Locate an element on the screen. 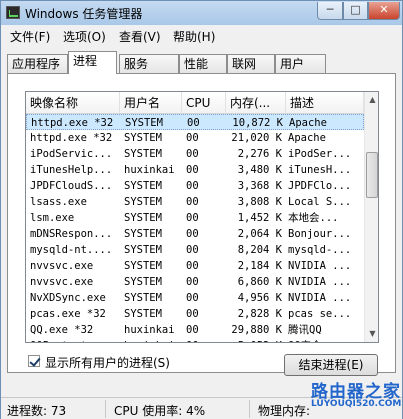 The width and height of the screenshot is (403, 419). scrollbar-thumb is located at coordinates (372, 175).